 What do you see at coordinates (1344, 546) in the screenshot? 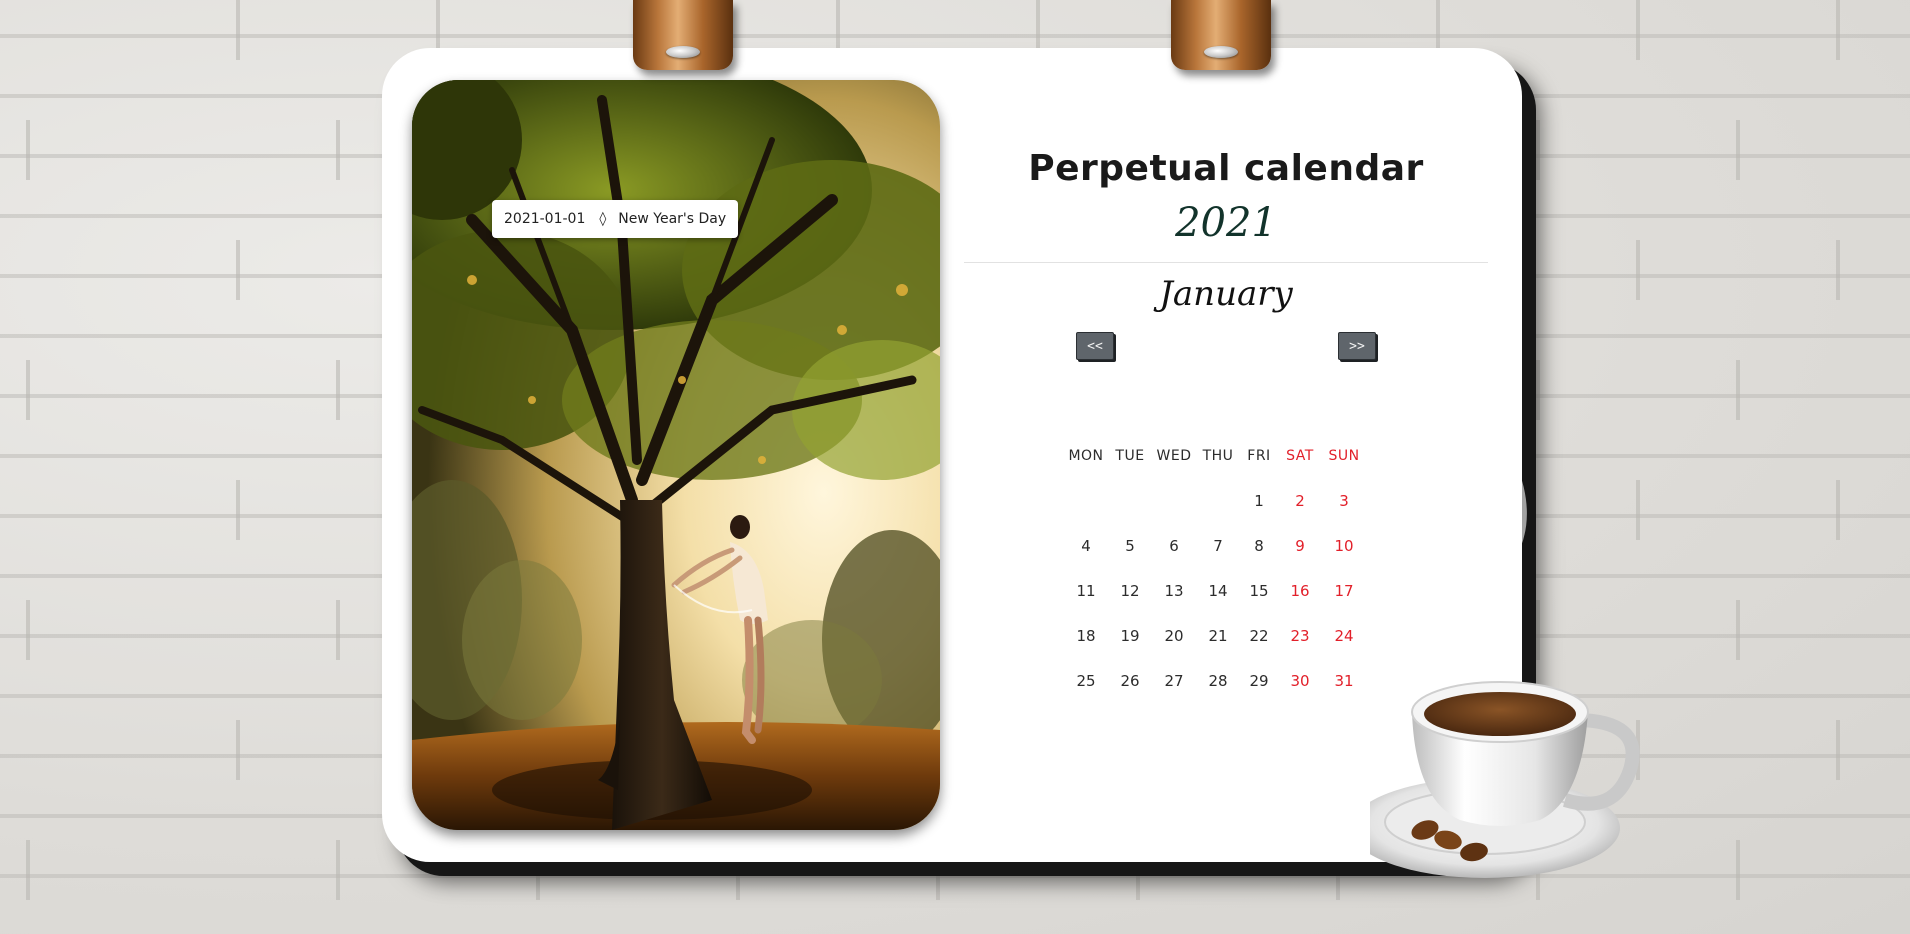
I see `day-cell-weekend: 10` at bounding box center [1344, 546].